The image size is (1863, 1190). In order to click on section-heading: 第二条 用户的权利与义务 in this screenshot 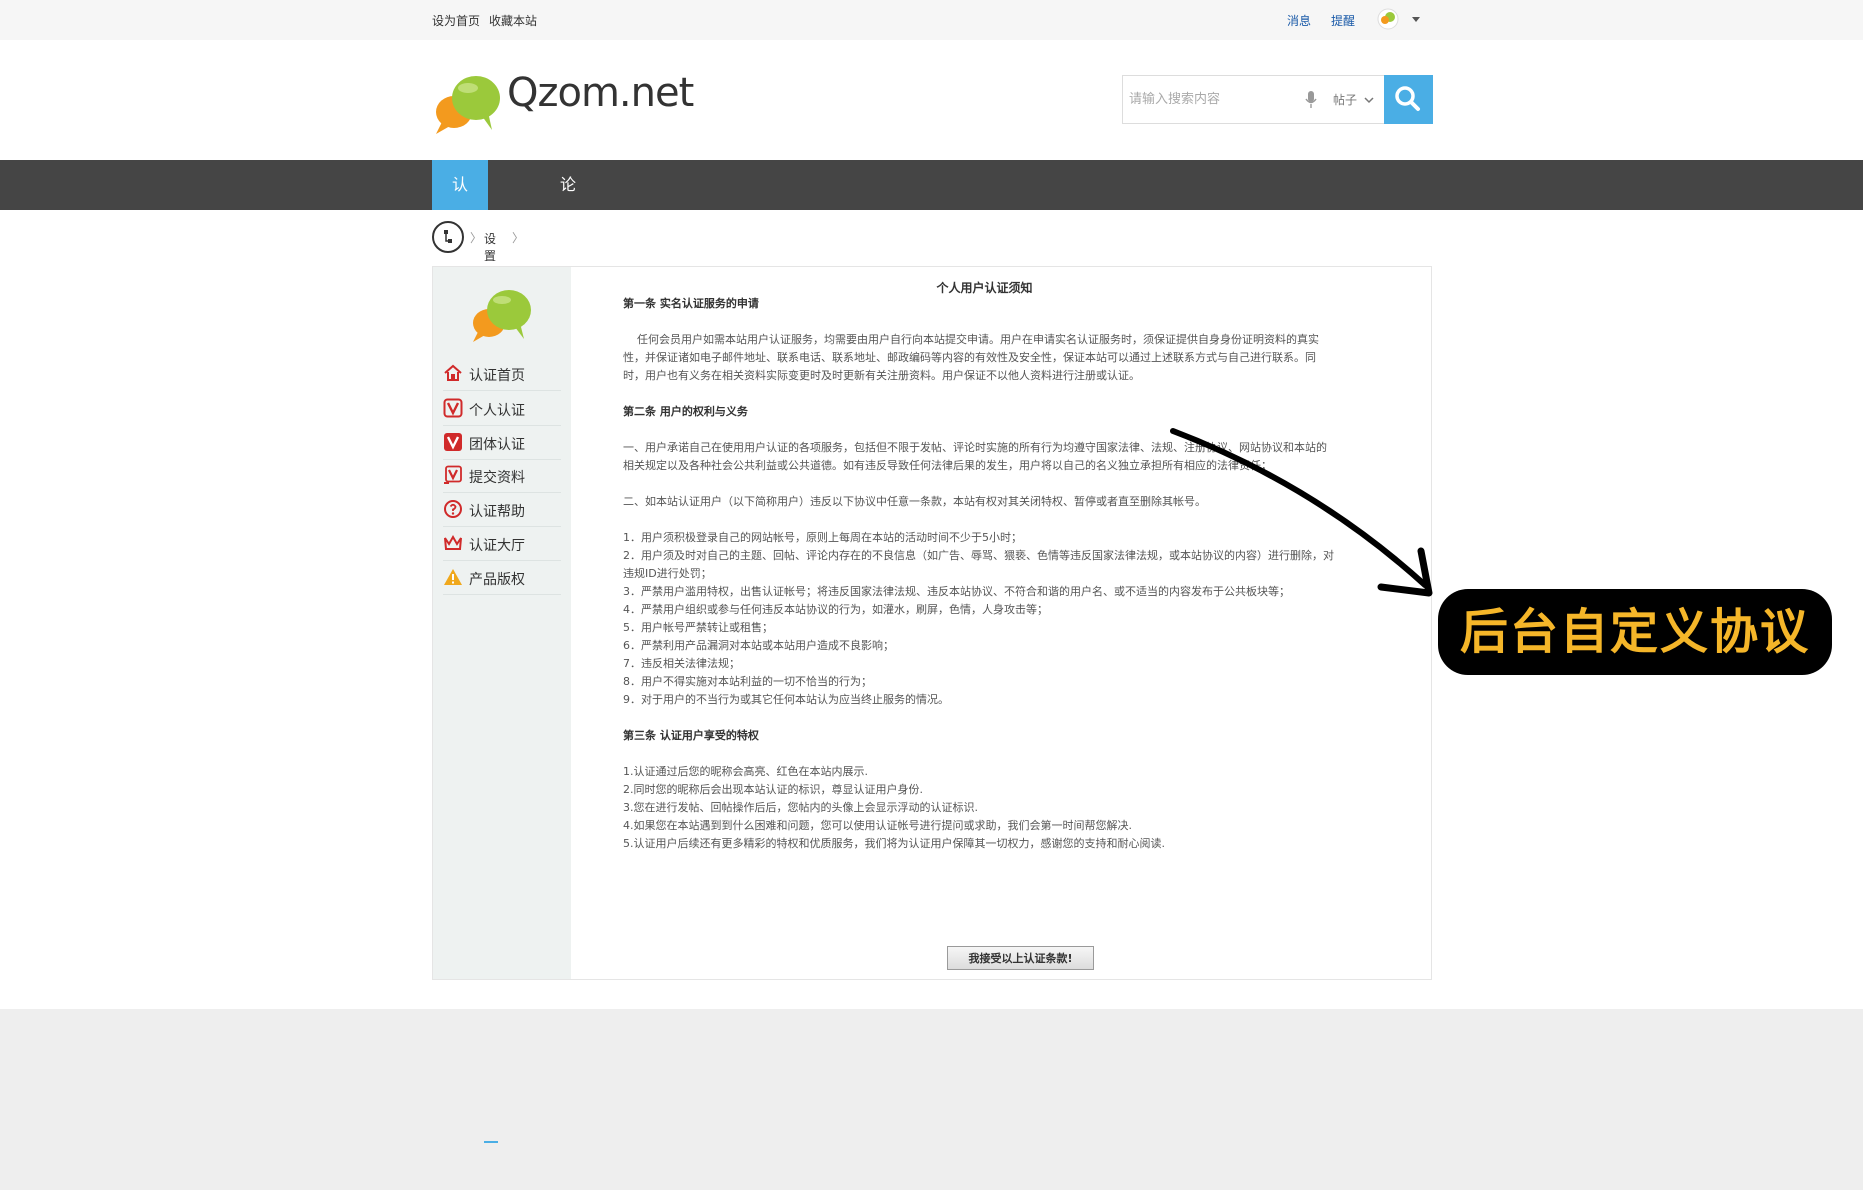, I will do `click(685, 411)`.